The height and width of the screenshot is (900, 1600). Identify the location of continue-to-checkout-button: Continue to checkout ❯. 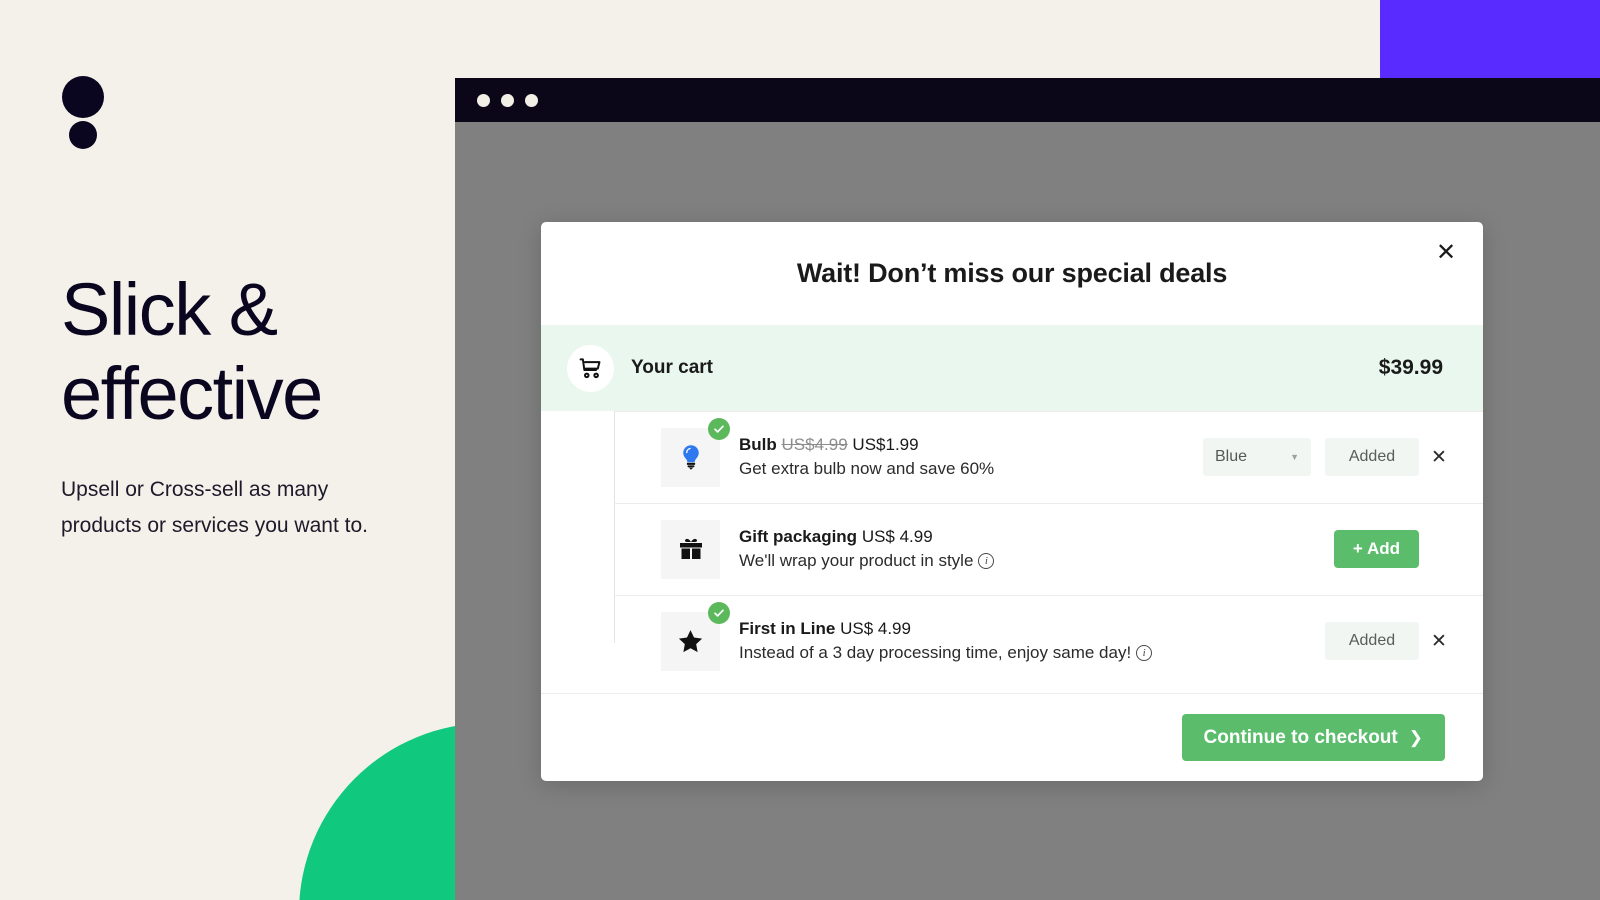
(1313, 737).